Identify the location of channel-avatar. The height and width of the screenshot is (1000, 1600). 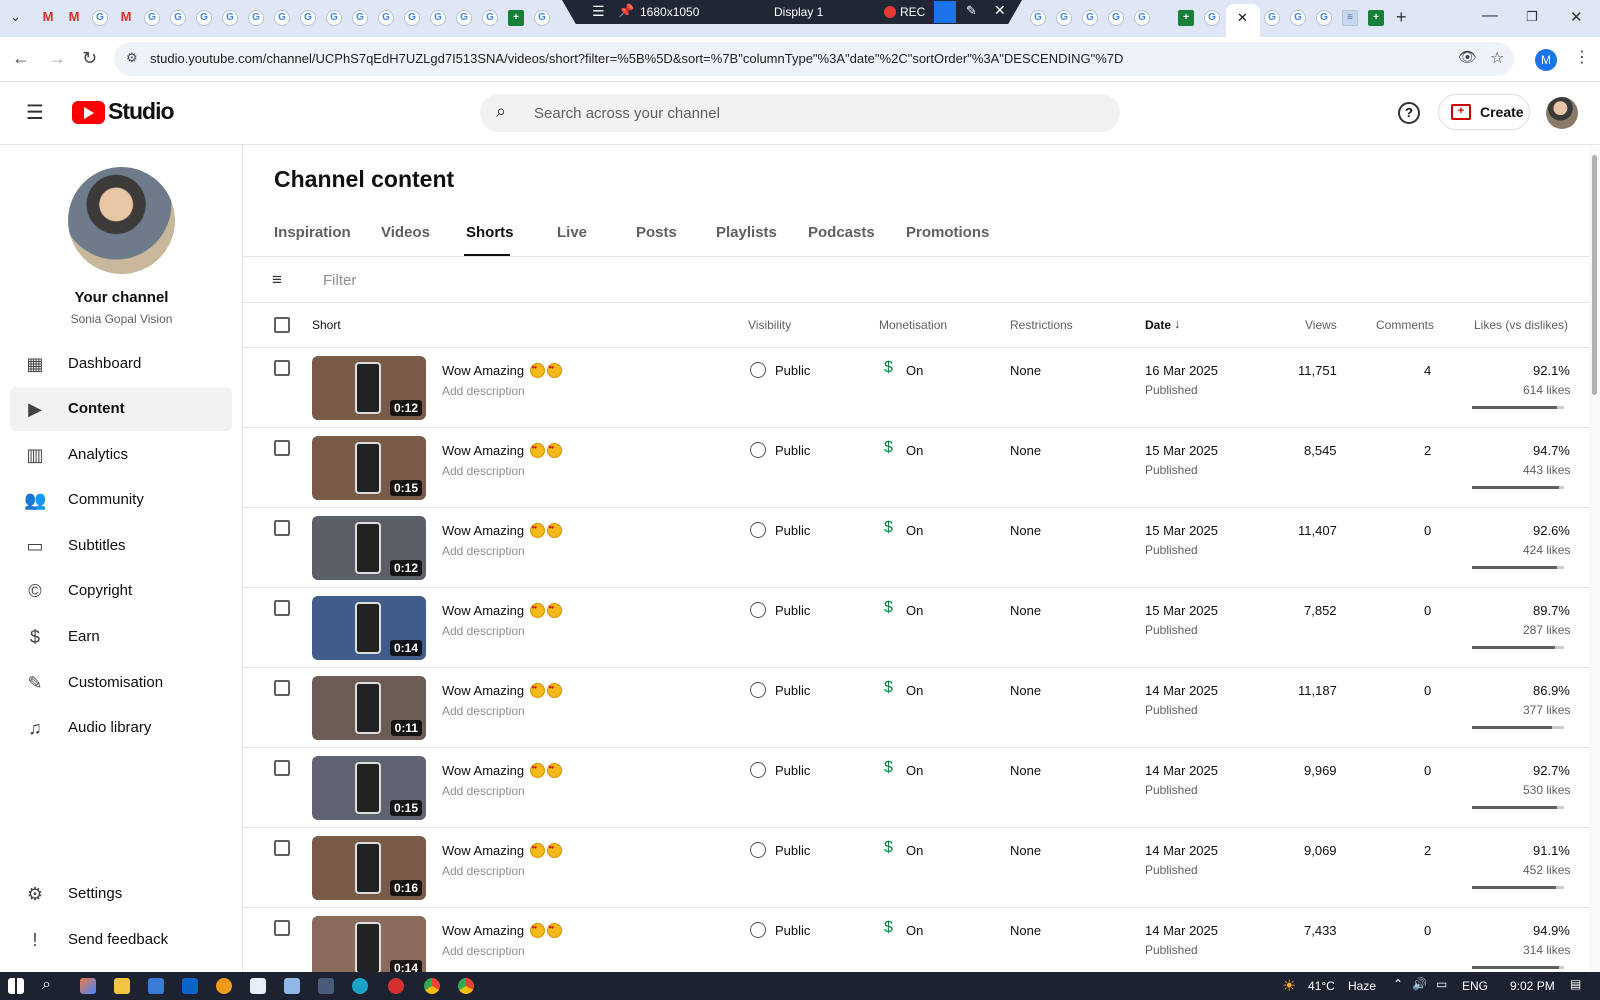
(121, 220).